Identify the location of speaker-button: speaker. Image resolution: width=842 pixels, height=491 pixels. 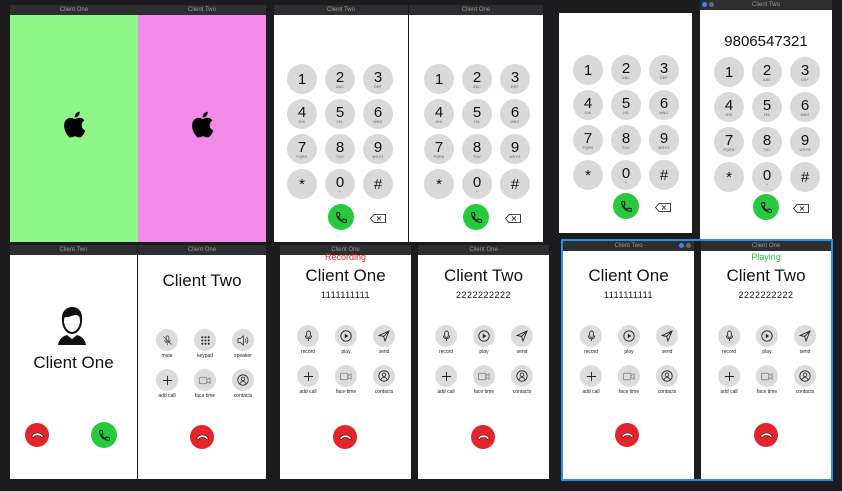
(243, 344).